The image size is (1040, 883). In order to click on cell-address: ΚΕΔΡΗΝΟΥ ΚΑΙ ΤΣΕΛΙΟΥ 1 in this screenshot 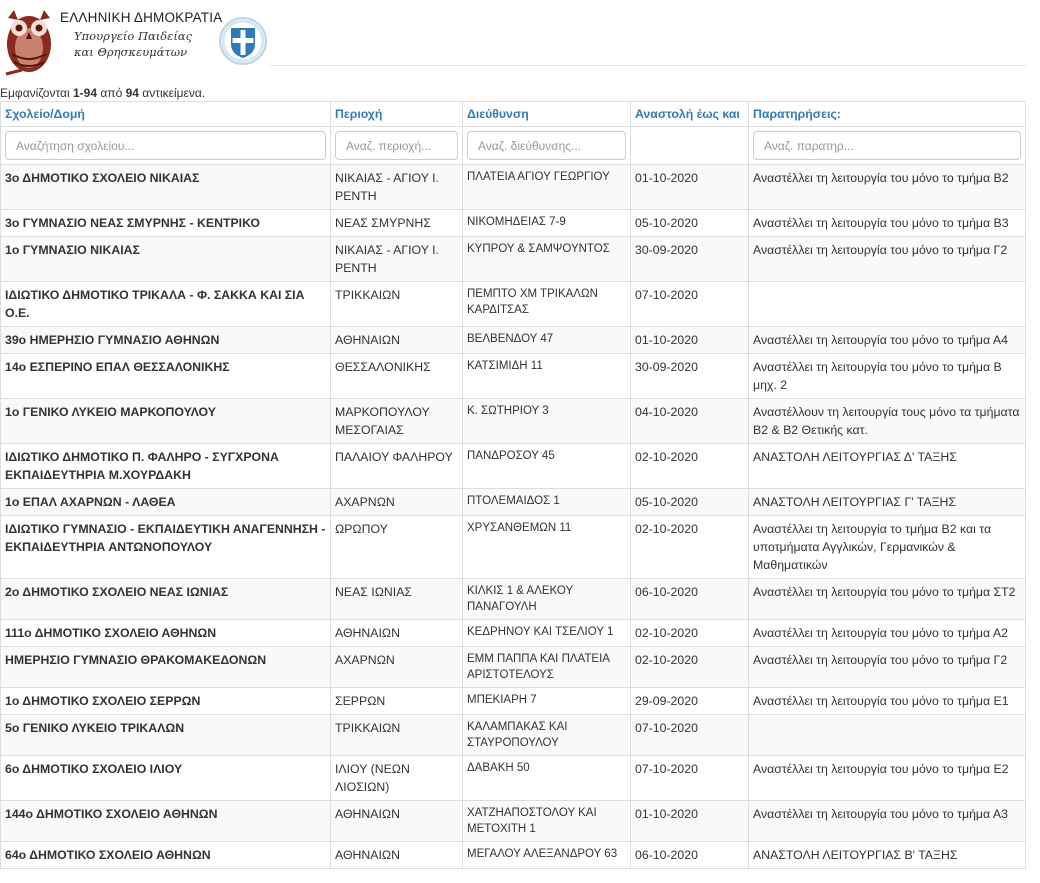, I will do `click(546, 633)`.